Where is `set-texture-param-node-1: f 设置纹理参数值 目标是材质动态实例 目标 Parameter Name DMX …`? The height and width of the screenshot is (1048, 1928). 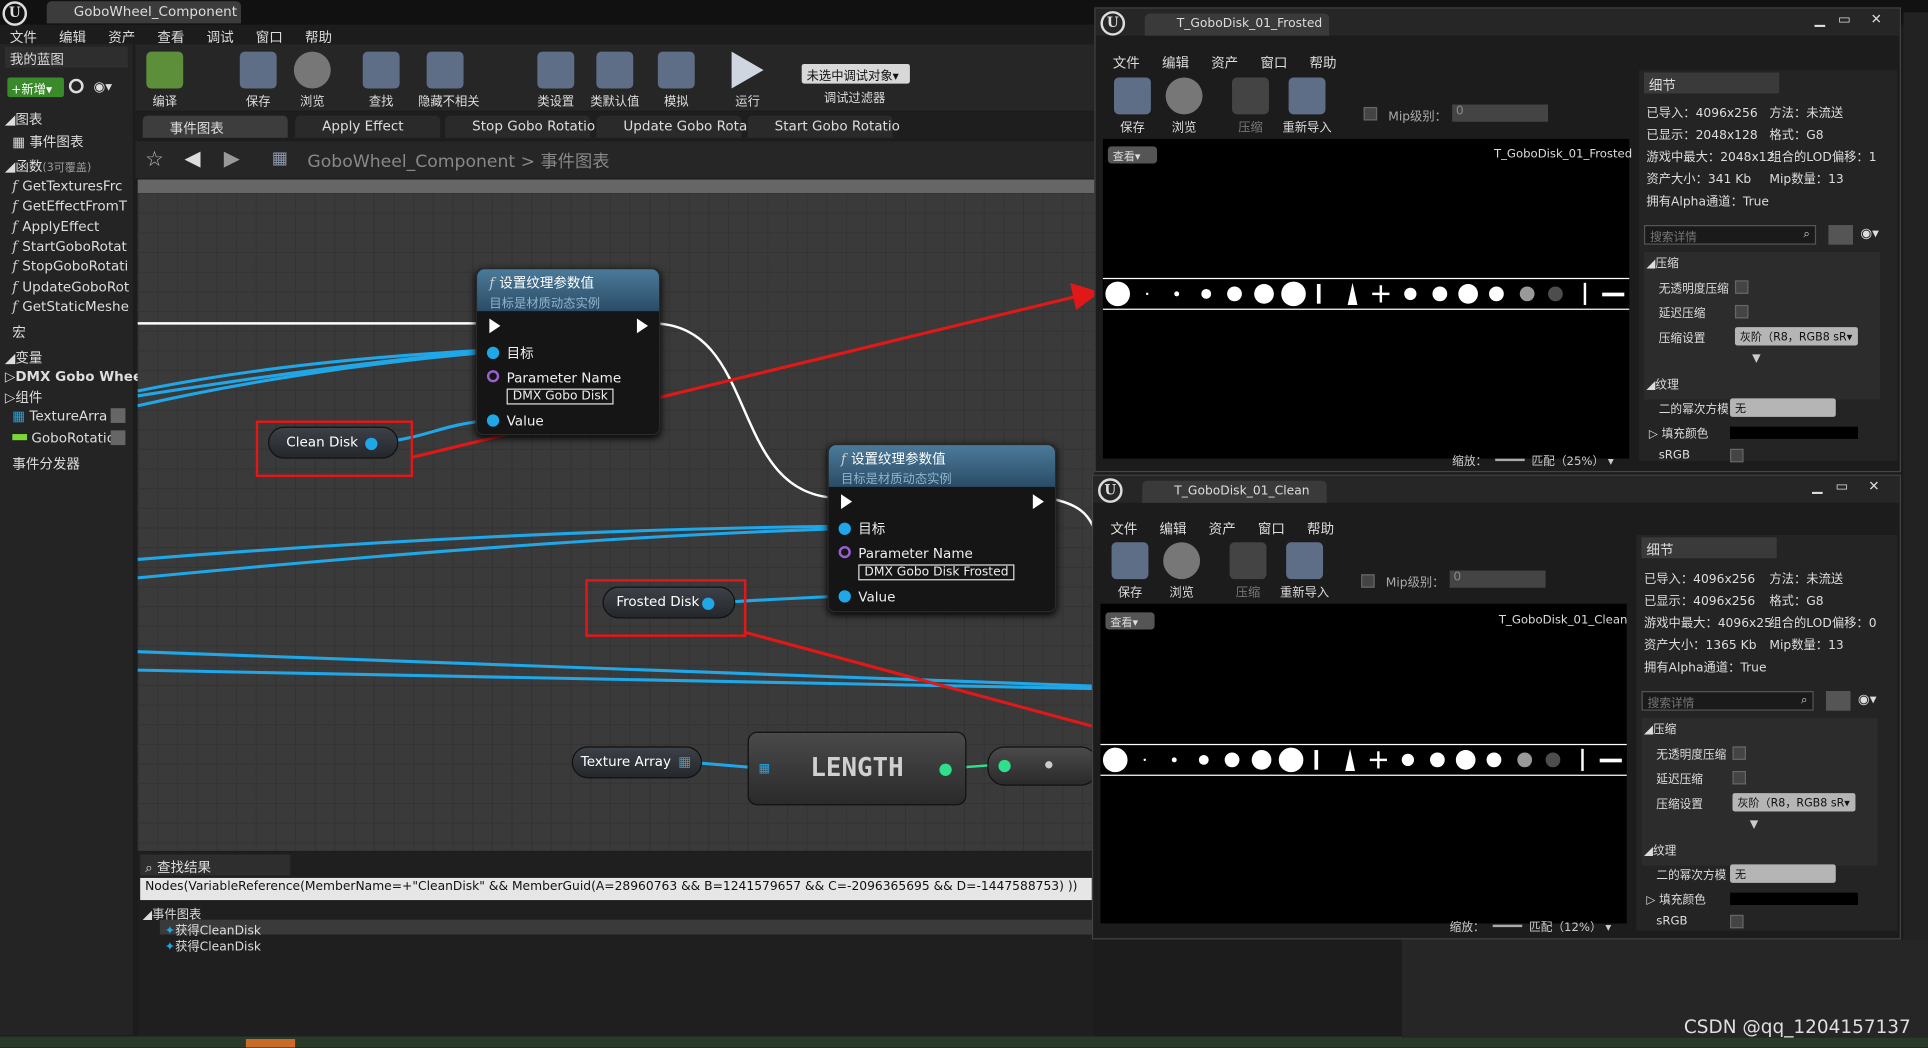 set-texture-param-node-1: f 设置纹理参数值 目标是材质动态实例 目标 Parameter Name DMX … is located at coordinates (568, 352).